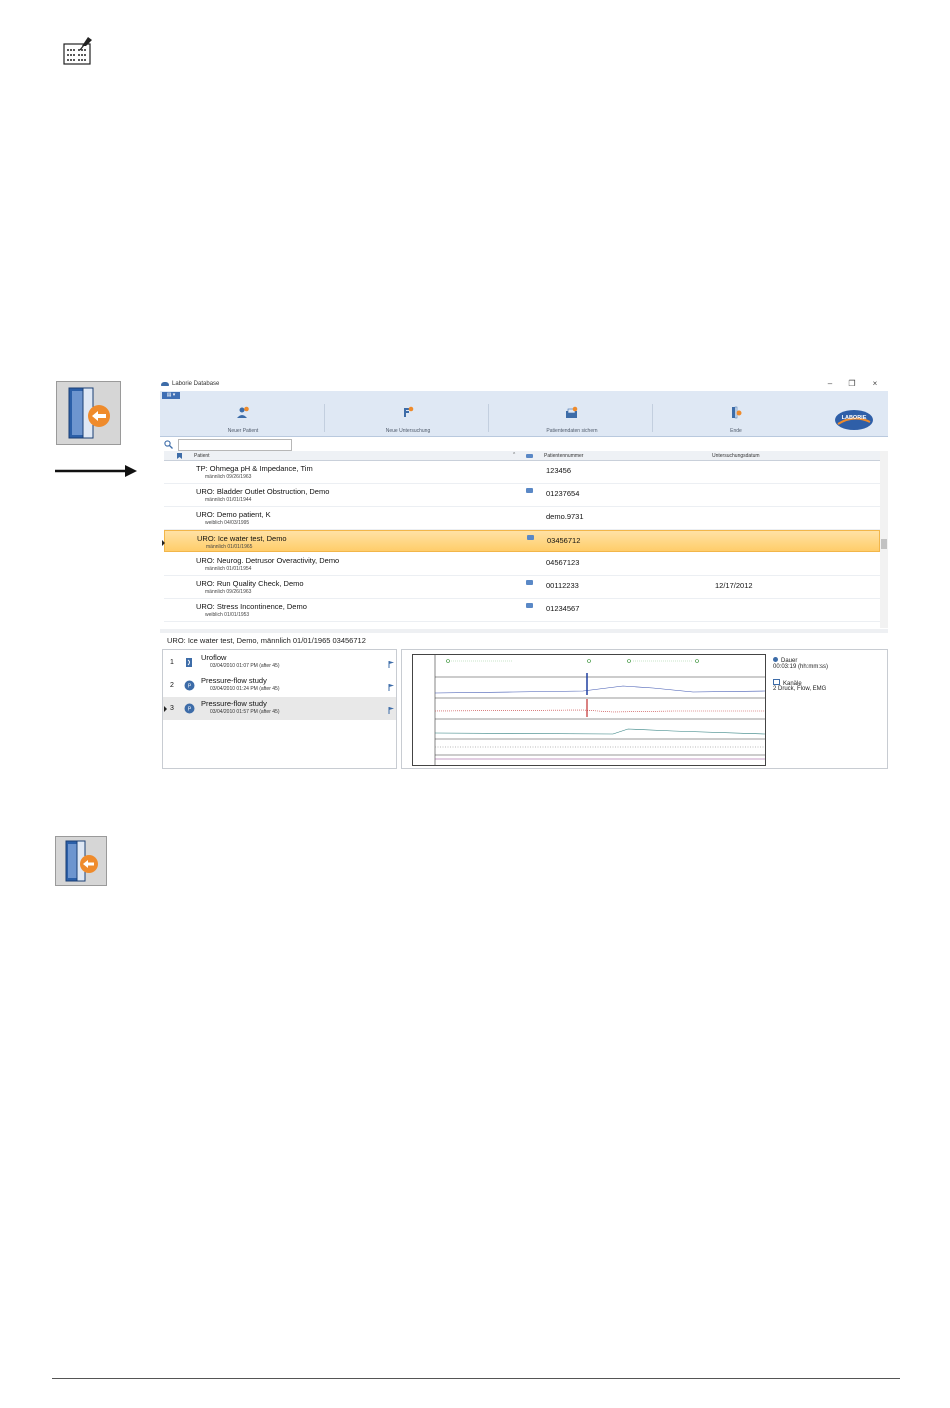 This screenshot has width=950, height=1408. What do you see at coordinates (563, 608) in the screenshot?
I see `patient-number: 01234567` at bounding box center [563, 608].